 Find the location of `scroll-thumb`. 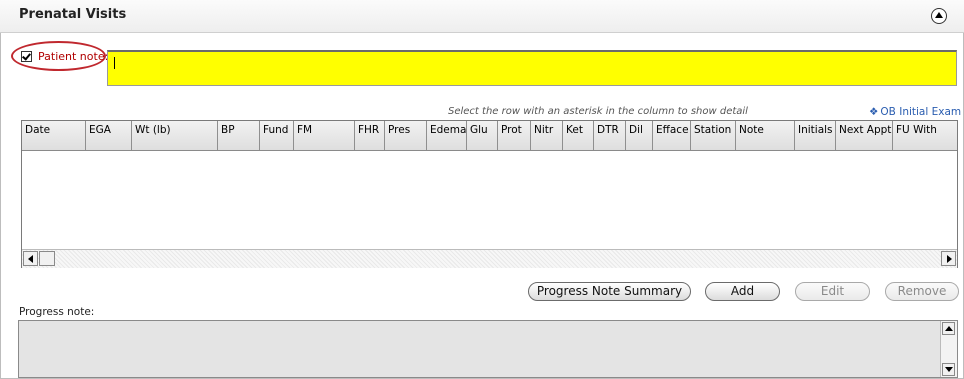

scroll-thumb is located at coordinates (47, 258).